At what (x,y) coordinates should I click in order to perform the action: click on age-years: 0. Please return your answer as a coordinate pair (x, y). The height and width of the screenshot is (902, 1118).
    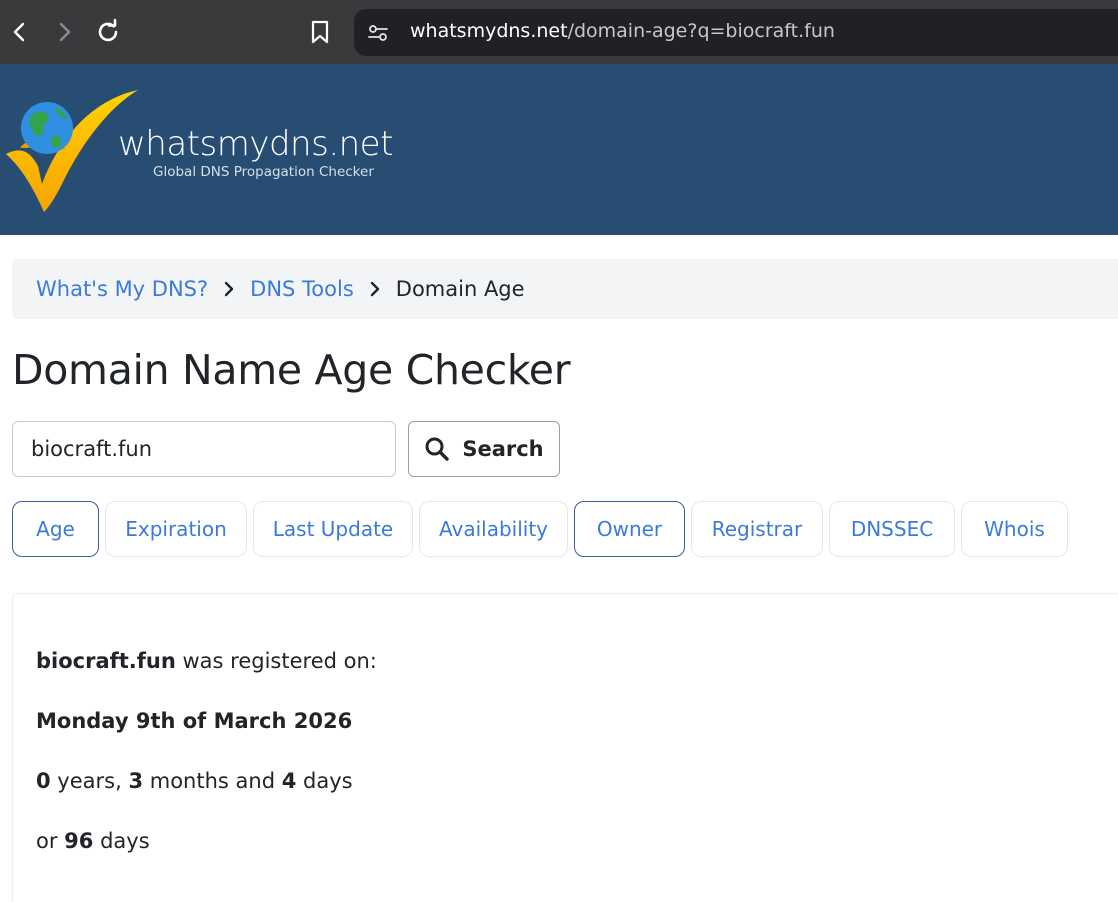
    Looking at the image, I should click on (43, 781).